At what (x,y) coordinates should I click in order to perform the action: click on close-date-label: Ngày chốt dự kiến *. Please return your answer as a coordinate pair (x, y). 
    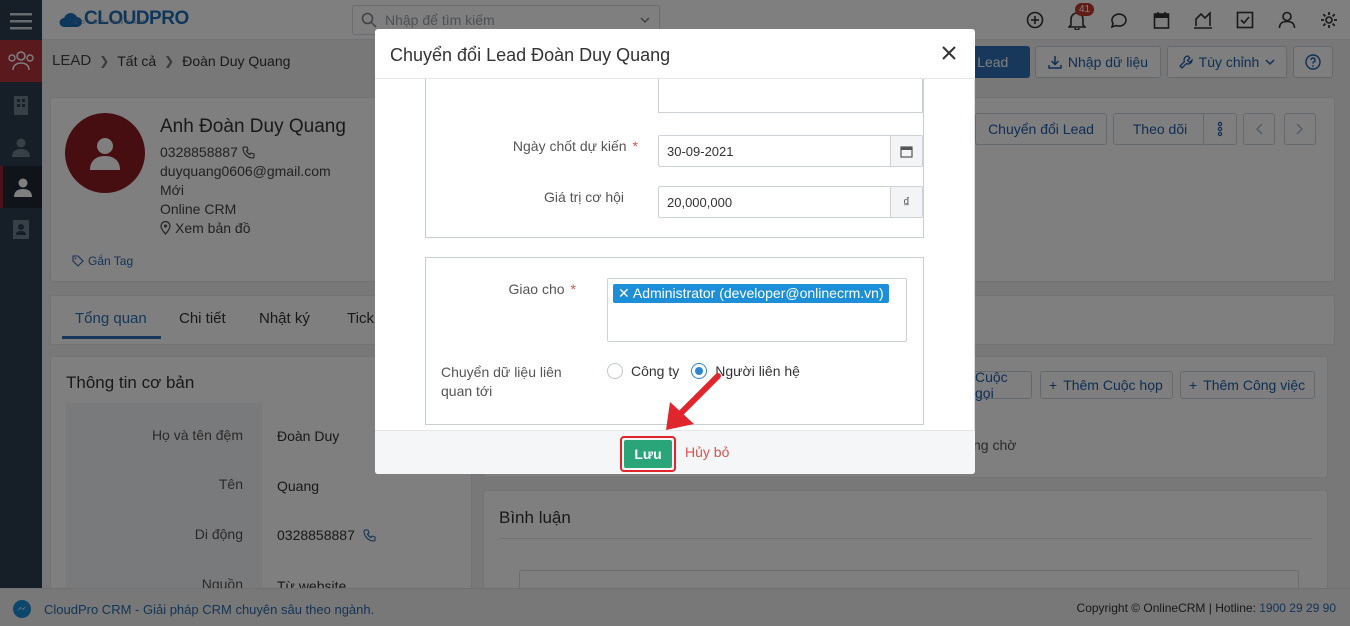
    Looking at the image, I should click on (532, 146).